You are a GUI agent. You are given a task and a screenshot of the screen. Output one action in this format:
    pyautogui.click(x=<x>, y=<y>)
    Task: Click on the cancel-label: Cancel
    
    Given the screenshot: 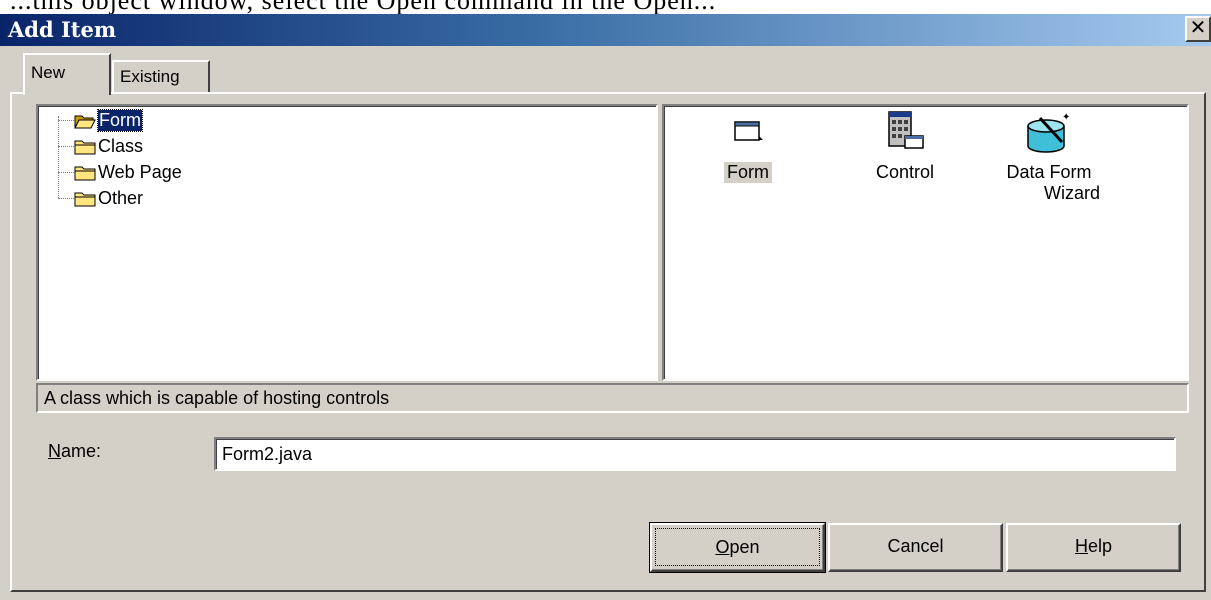 What is the action you would take?
    pyautogui.click(x=915, y=546)
    